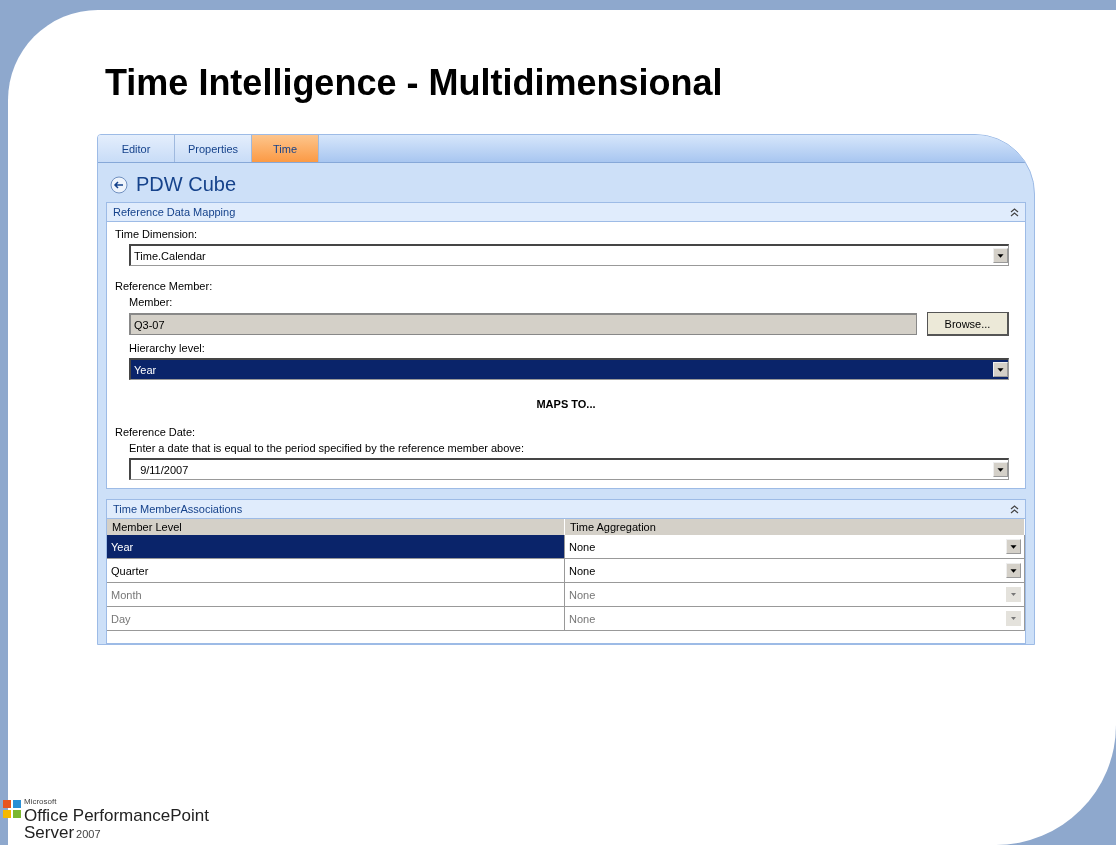 The height and width of the screenshot is (845, 1116). What do you see at coordinates (523, 324) in the screenshot?
I see `member-field: Q3-07` at bounding box center [523, 324].